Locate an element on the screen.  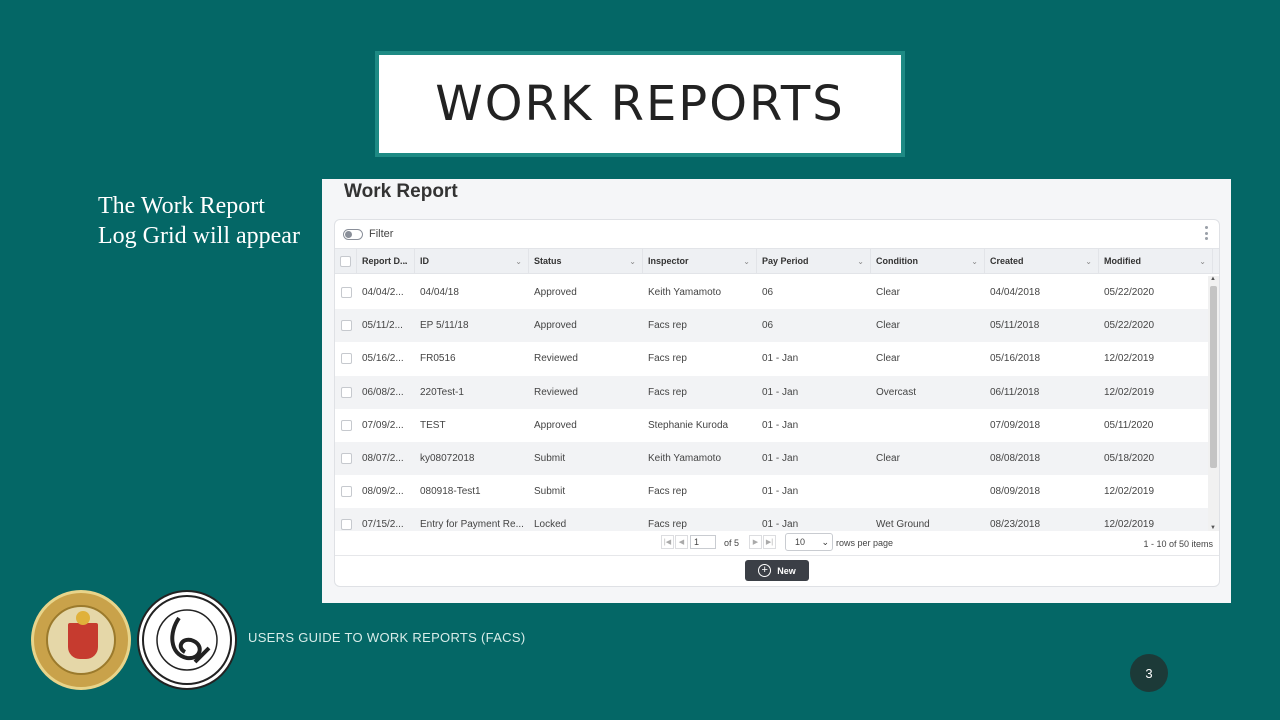
new-button-label: New is located at coordinates (786, 570).